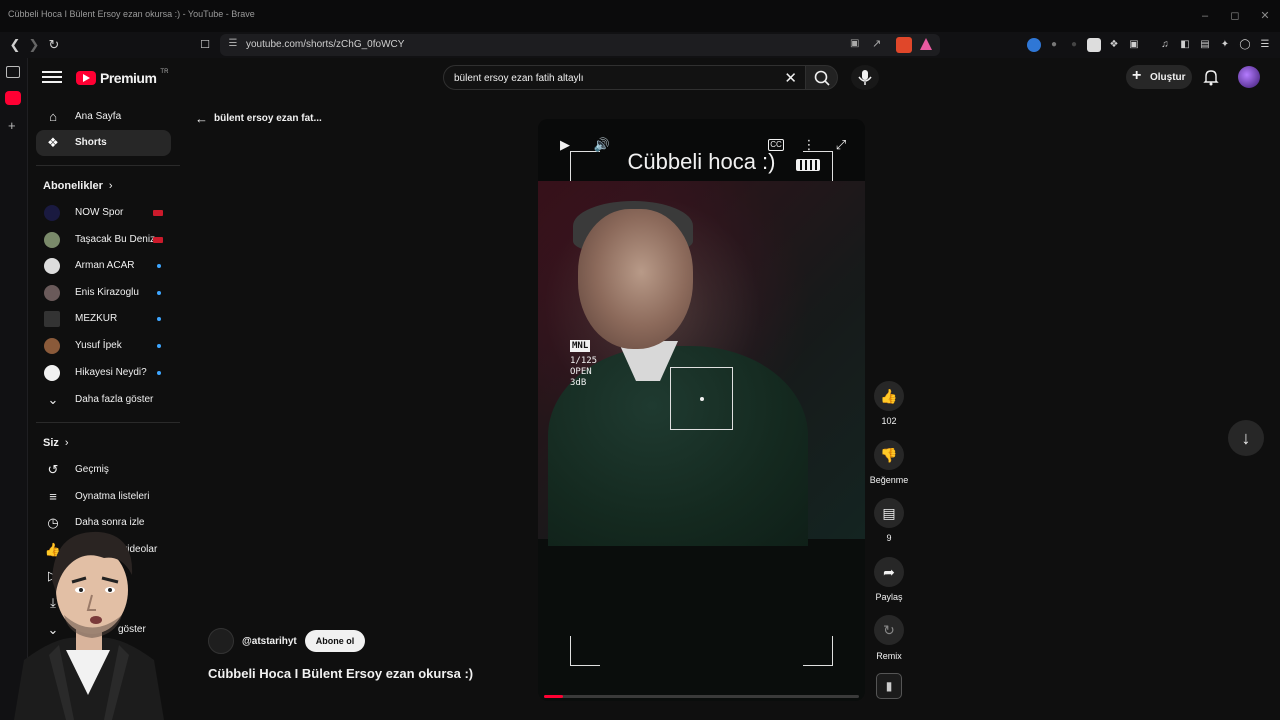 The width and height of the screenshot is (1280, 720). What do you see at coordinates (1225, 45) in the screenshot?
I see `leo-ai-icon: ✦` at bounding box center [1225, 45].